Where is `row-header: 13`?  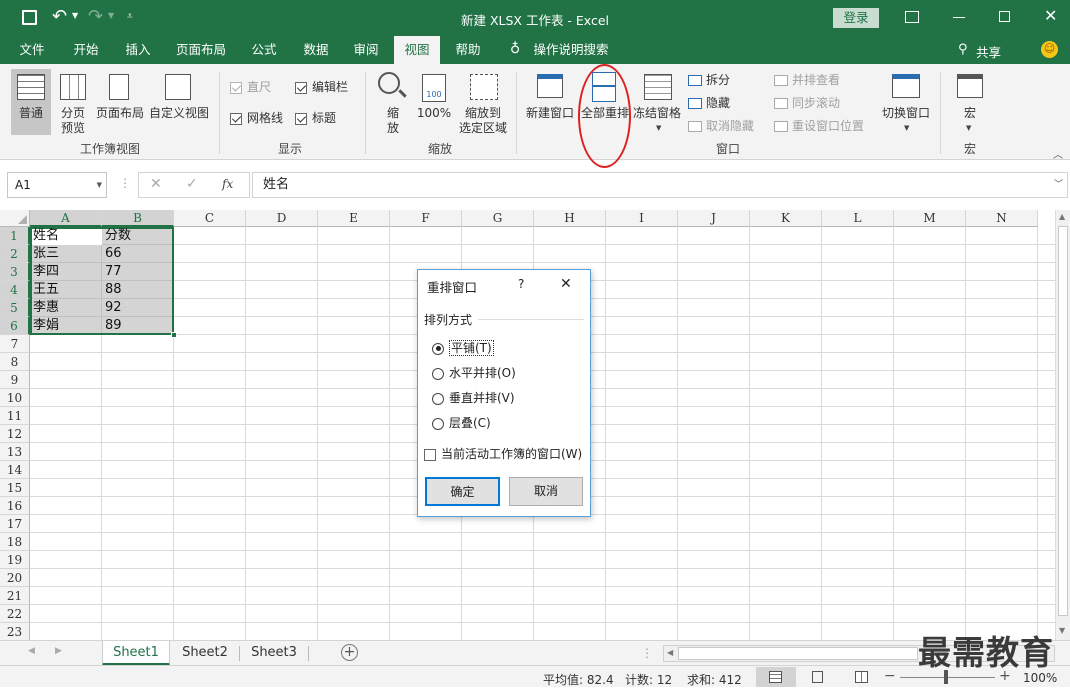 row-header: 13 is located at coordinates (15, 452).